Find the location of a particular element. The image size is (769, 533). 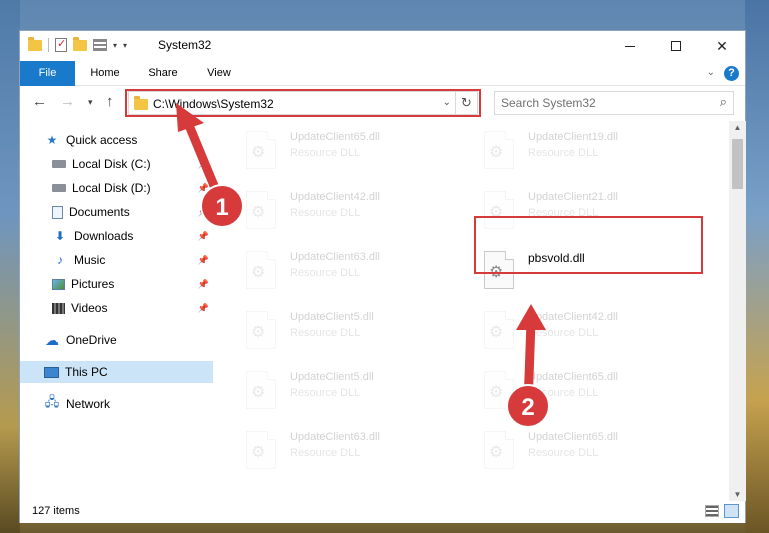

minimize-button is located at coordinates (630, 46).